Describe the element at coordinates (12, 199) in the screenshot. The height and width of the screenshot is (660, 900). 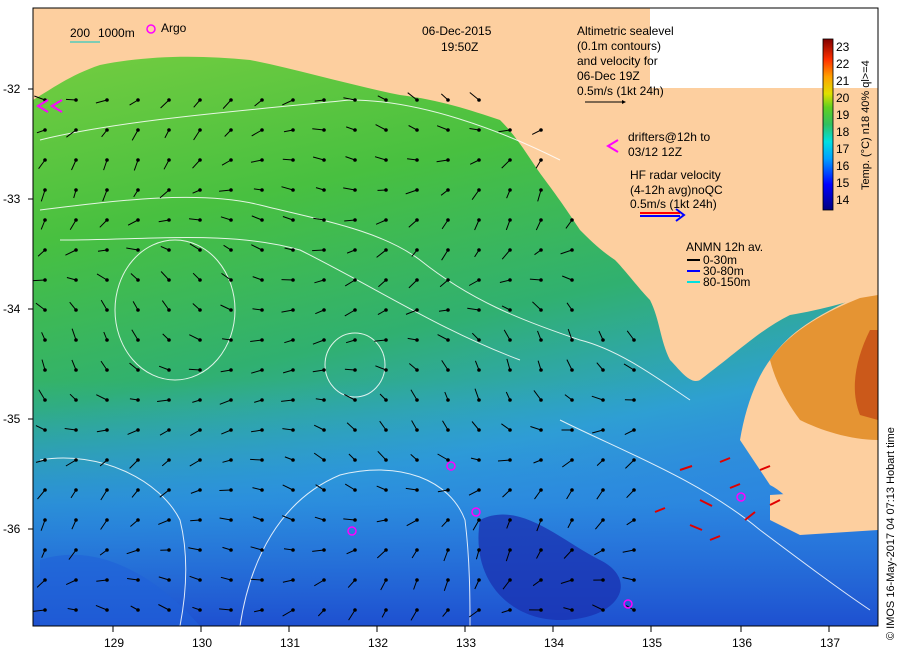
I see `y-tick: -33` at that location.